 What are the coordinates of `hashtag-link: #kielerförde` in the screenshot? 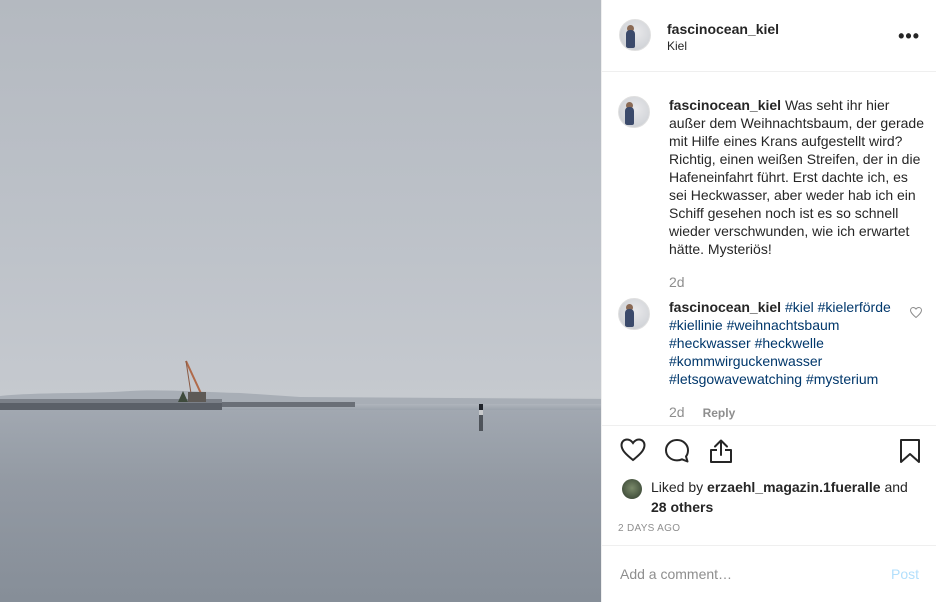 It's located at (854, 307).